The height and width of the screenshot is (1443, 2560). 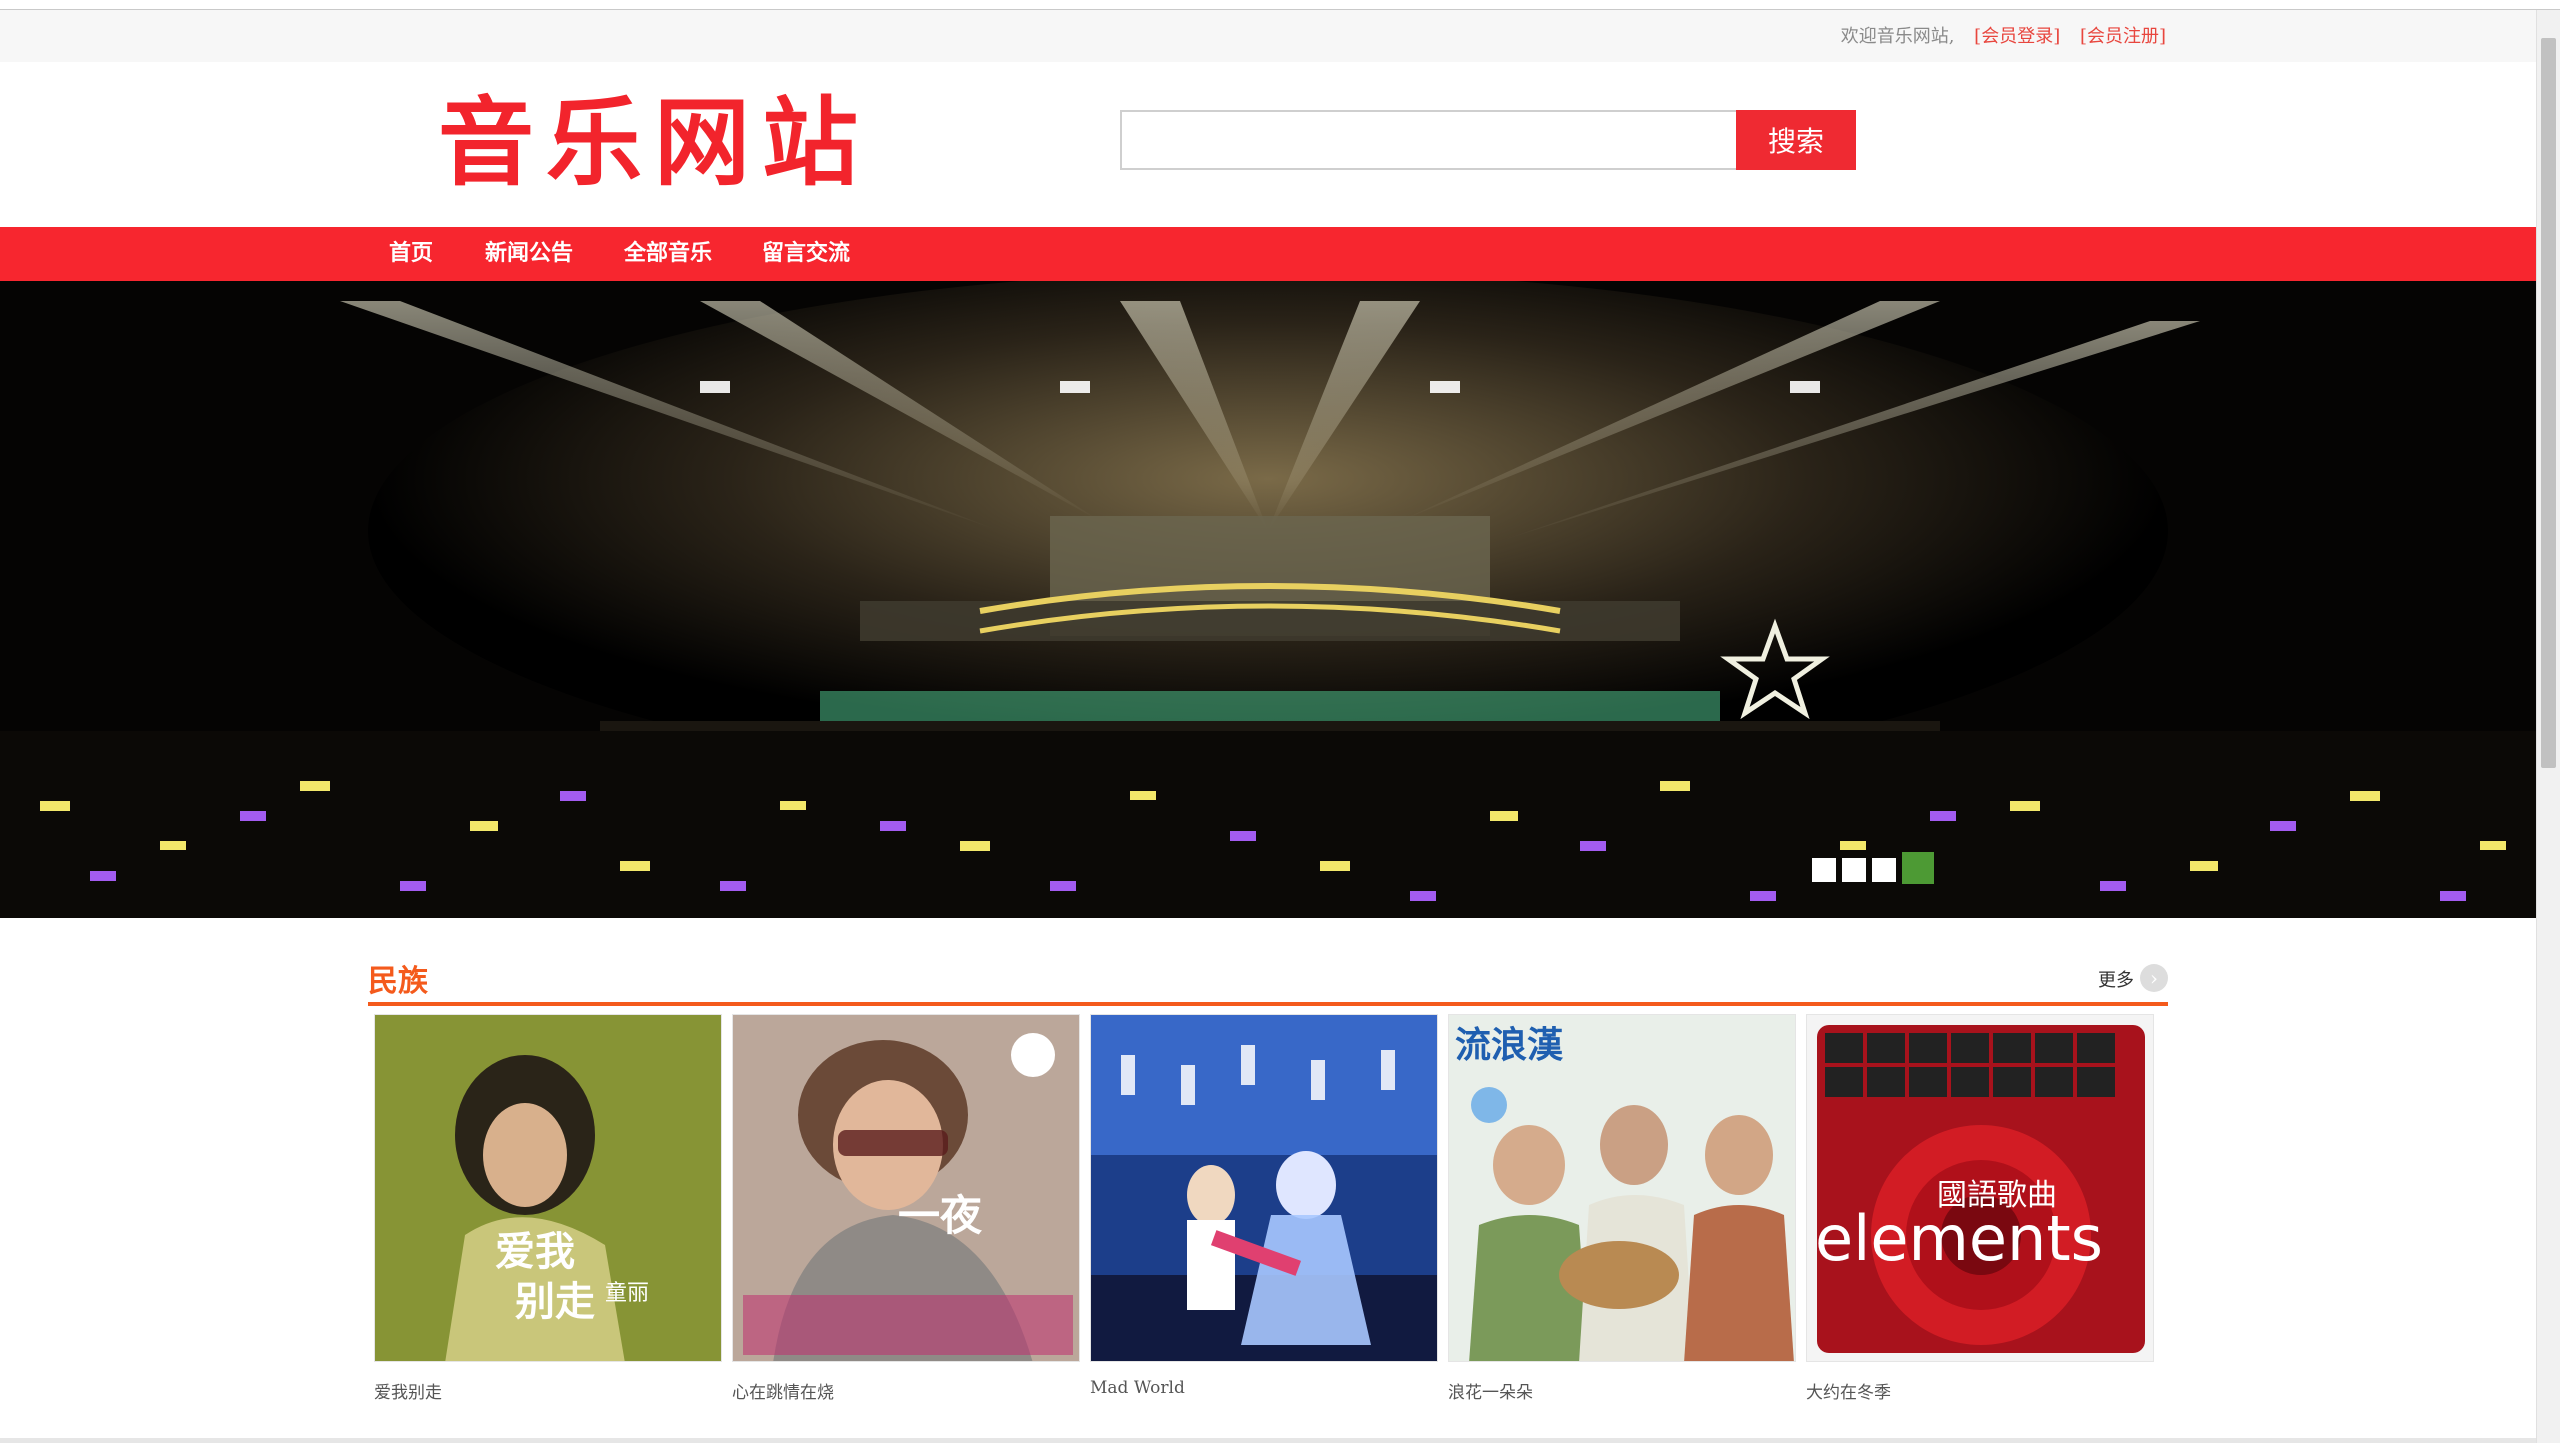 What do you see at coordinates (1268, 978) in the screenshot?
I see `section-header: 民族 更多 ›` at bounding box center [1268, 978].